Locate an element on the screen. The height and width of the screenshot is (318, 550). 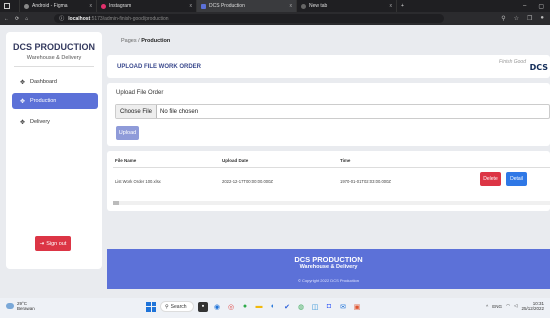
chrome-icon: ● is located at coordinates (245, 307).